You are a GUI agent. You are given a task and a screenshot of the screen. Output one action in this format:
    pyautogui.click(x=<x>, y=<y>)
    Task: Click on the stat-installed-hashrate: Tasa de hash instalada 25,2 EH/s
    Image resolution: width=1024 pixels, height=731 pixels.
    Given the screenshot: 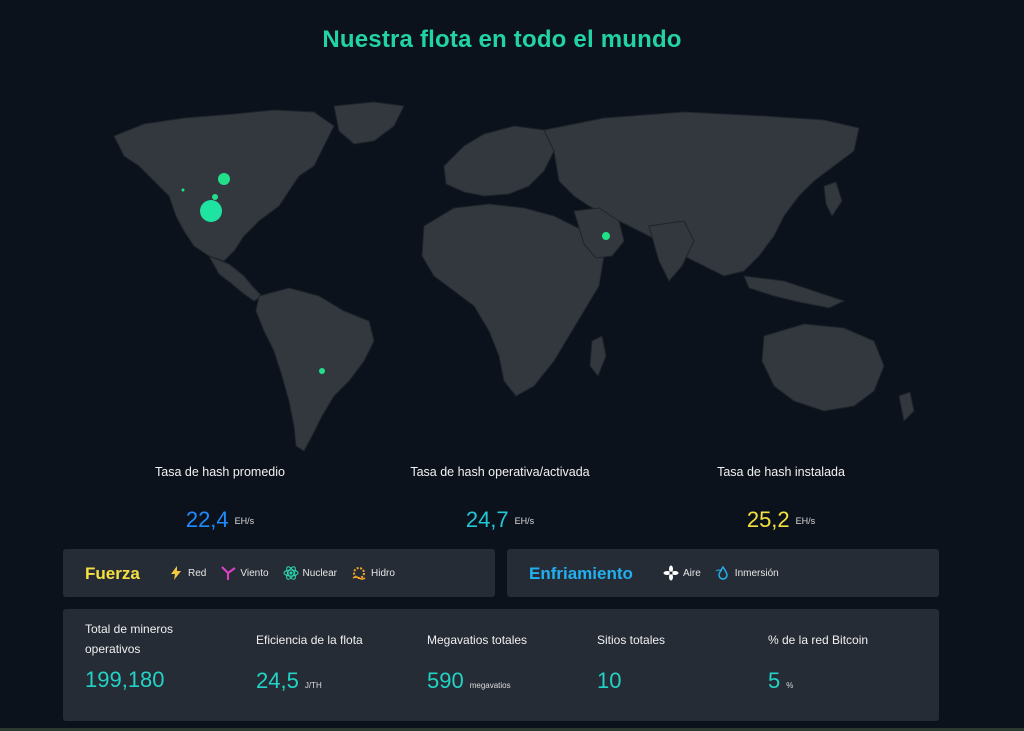 What is the action you would take?
    pyautogui.click(x=781, y=499)
    